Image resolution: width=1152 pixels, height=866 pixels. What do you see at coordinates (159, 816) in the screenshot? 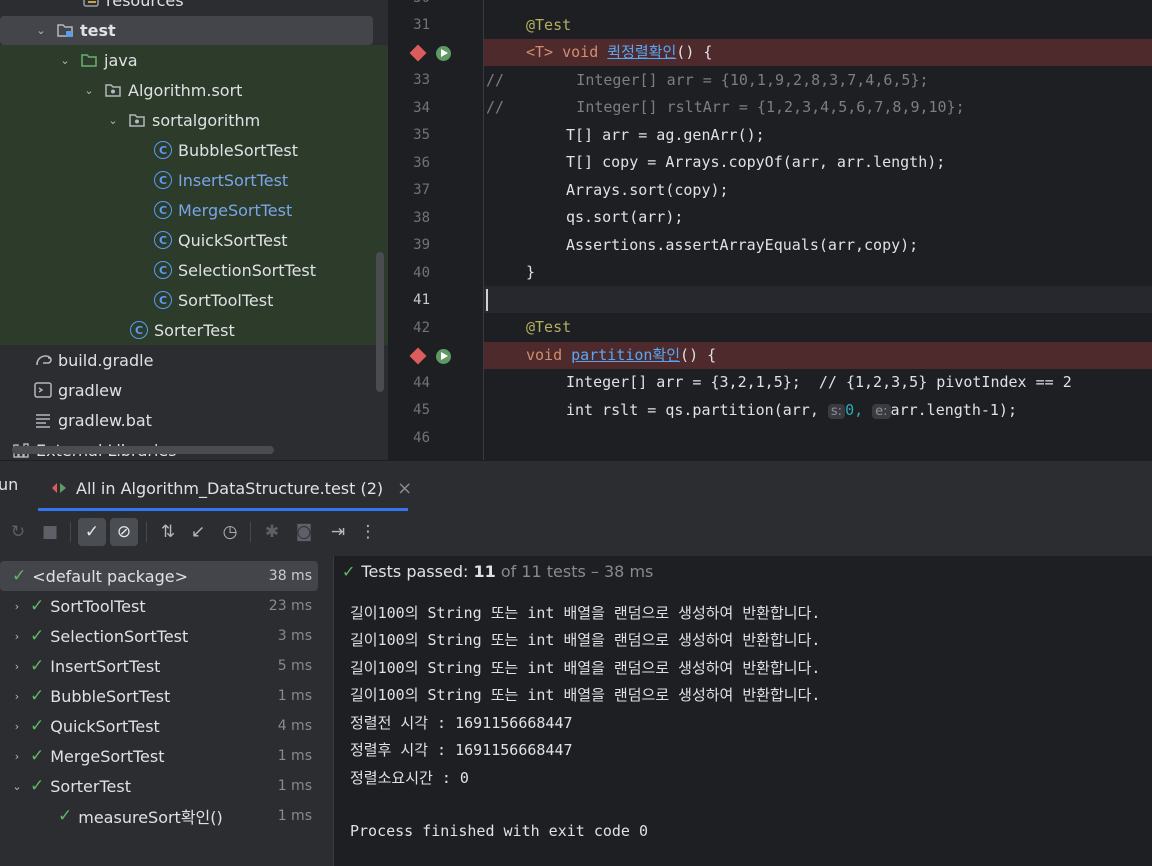
I see `test-node-measuresort: ✓ measureSort확인() 1 ms` at bounding box center [159, 816].